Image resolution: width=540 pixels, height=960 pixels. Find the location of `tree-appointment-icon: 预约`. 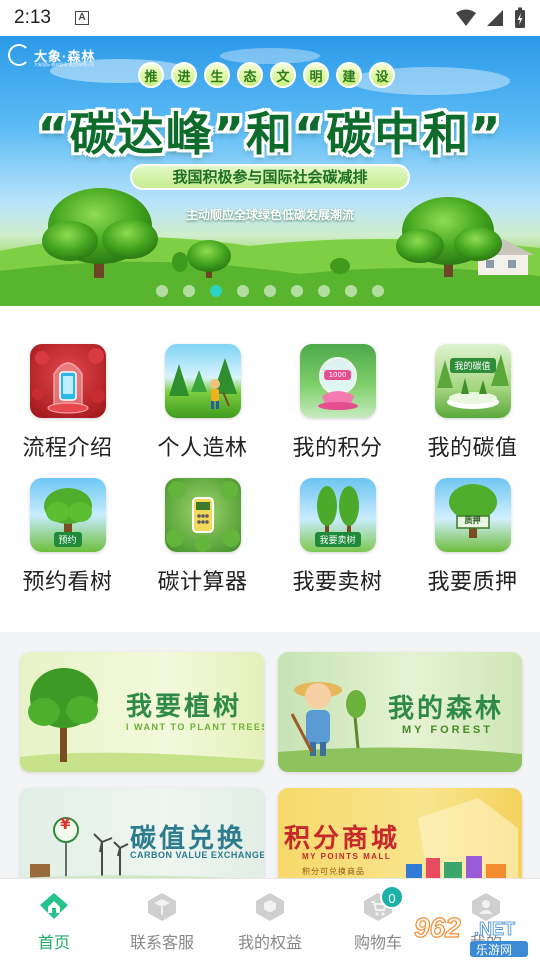

tree-appointment-icon: 预约 is located at coordinates (67, 515).